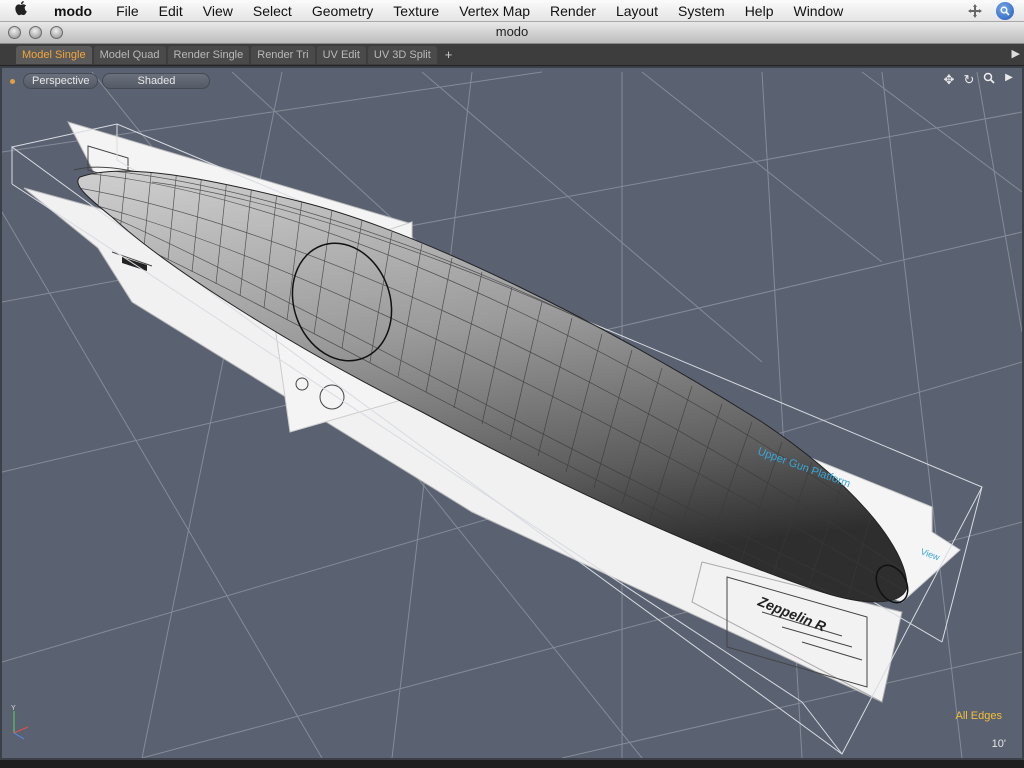 This screenshot has width=1024, height=768. What do you see at coordinates (12, 81) in the screenshot?
I see `viewport-indicator-icon` at bounding box center [12, 81].